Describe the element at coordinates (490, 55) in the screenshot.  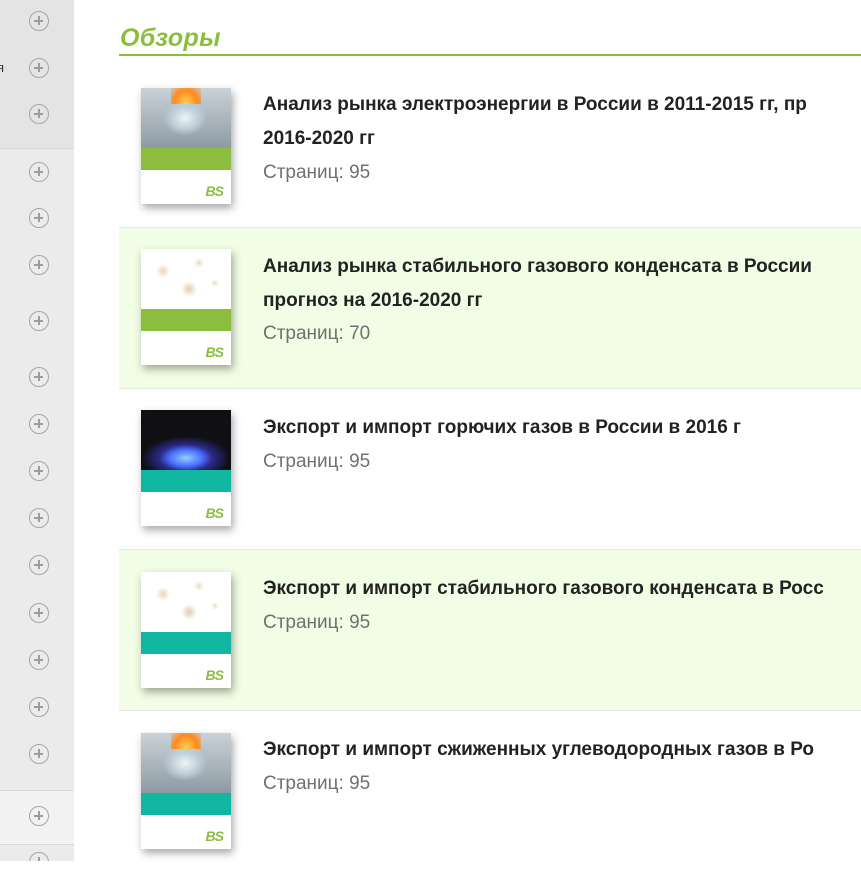
I see `section-divider` at that location.